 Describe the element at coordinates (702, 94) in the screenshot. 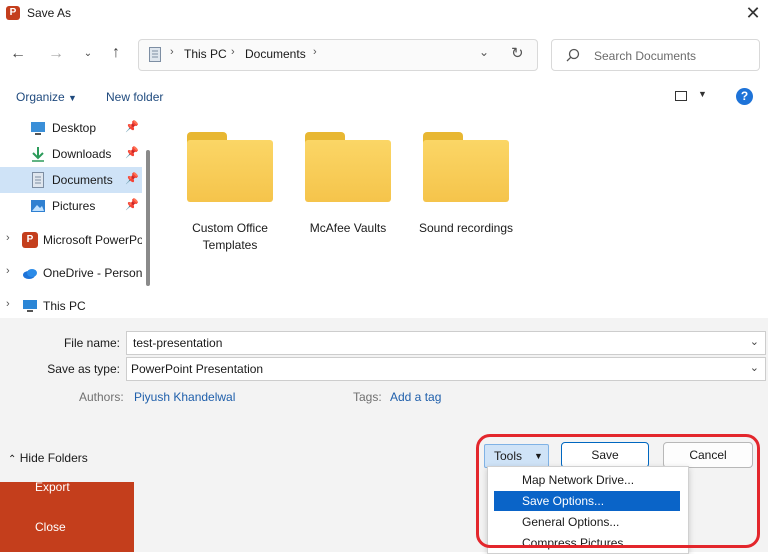

I see `view-dropdown-arrow-icon: ▼` at that location.